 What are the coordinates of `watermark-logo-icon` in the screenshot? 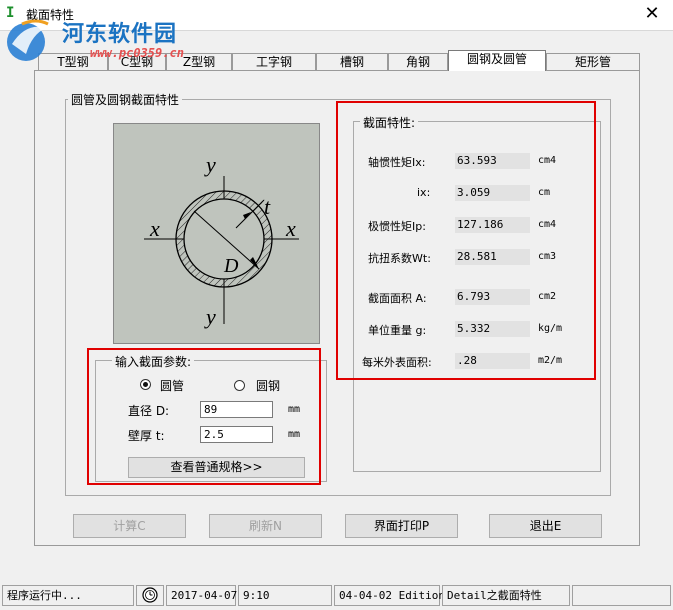 It's located at (28, 40).